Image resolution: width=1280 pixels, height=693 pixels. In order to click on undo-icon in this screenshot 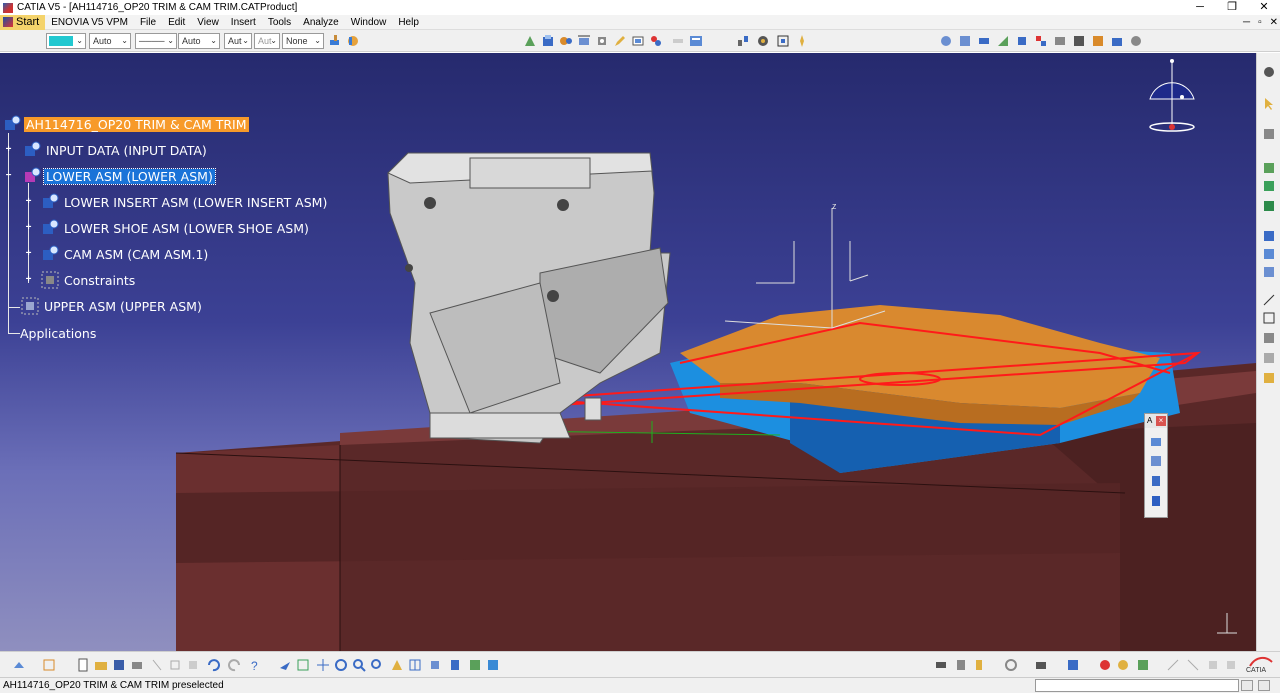, I will do `click(213, 665)`.